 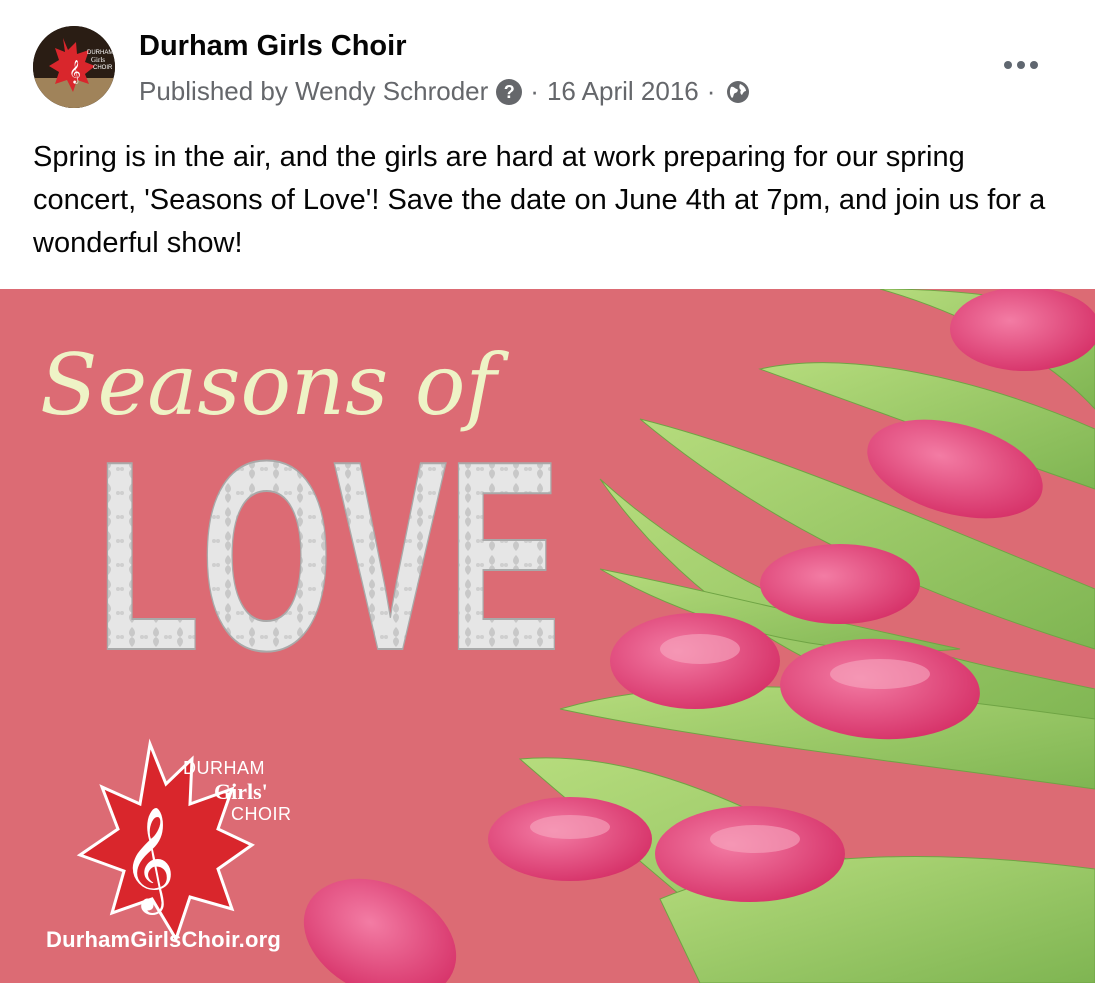 What do you see at coordinates (623, 91) in the screenshot?
I see `post-date-link: 16 April 2016` at bounding box center [623, 91].